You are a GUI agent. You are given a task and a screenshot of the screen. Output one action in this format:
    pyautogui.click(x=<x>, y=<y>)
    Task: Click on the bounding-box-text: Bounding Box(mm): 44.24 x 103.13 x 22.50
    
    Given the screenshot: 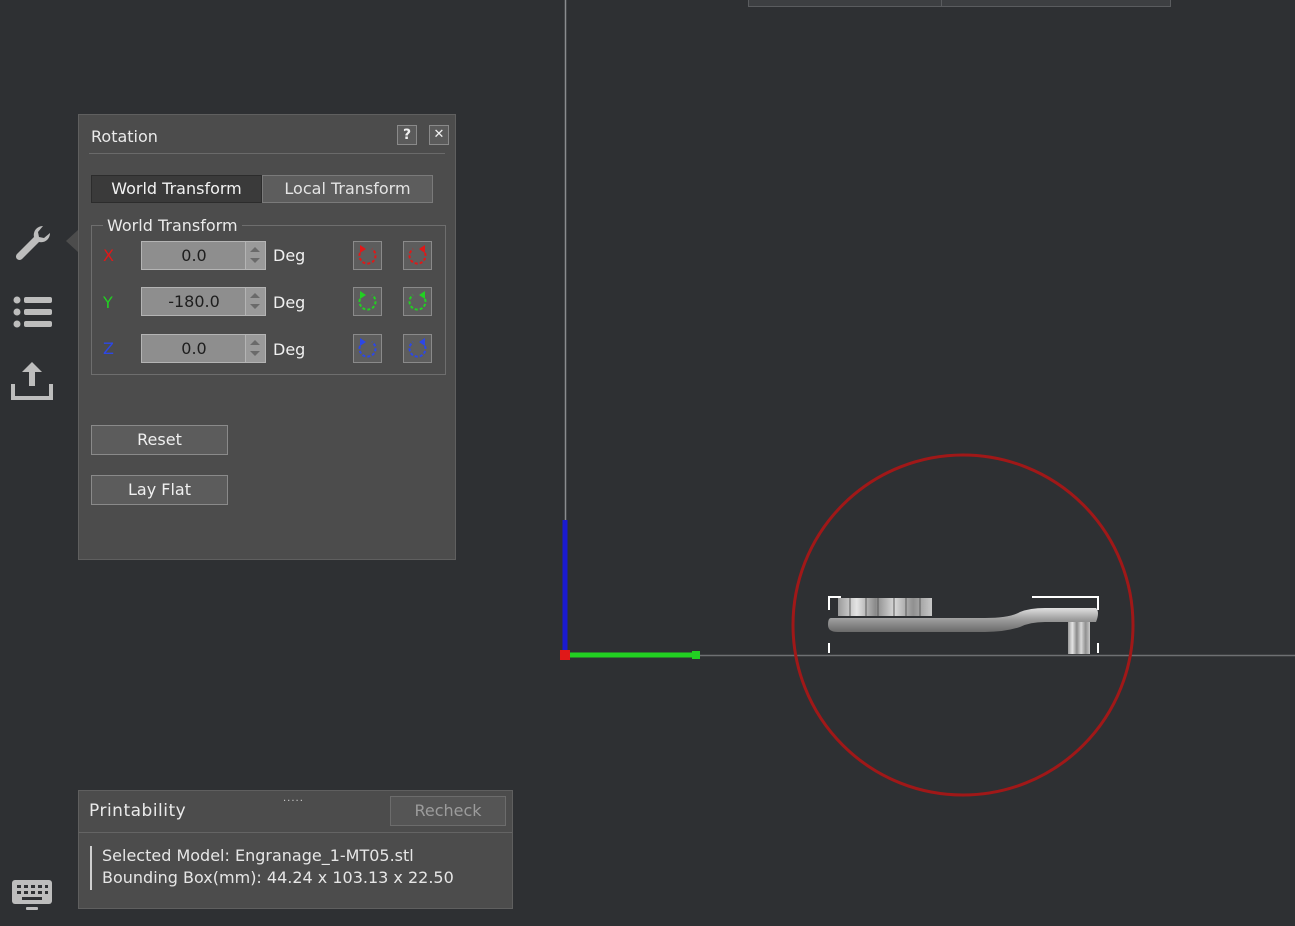 What is the action you would take?
    pyautogui.click(x=278, y=877)
    